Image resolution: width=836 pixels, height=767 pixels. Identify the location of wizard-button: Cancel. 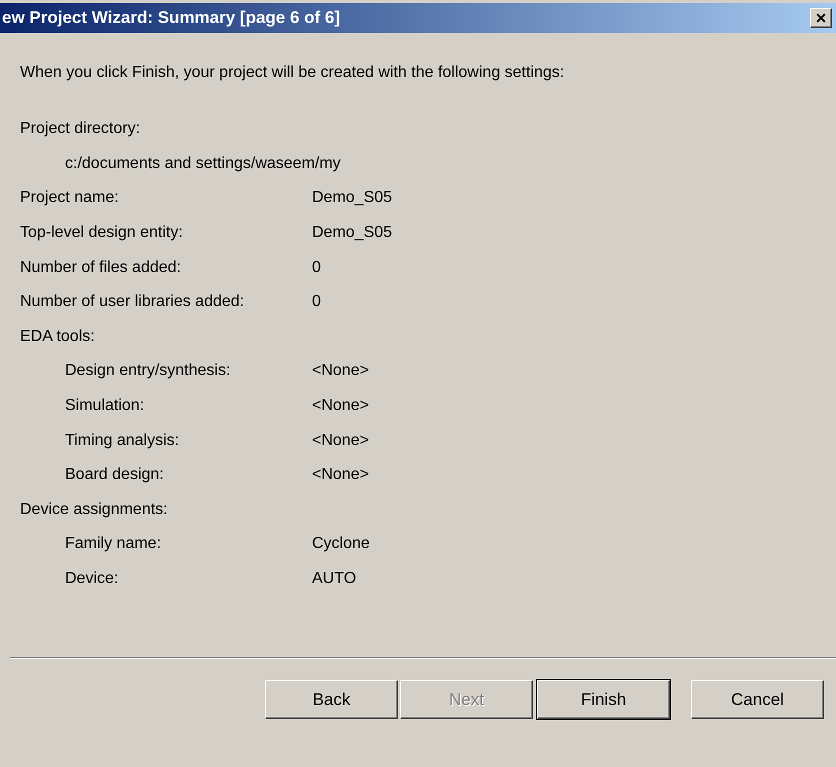
(757, 699).